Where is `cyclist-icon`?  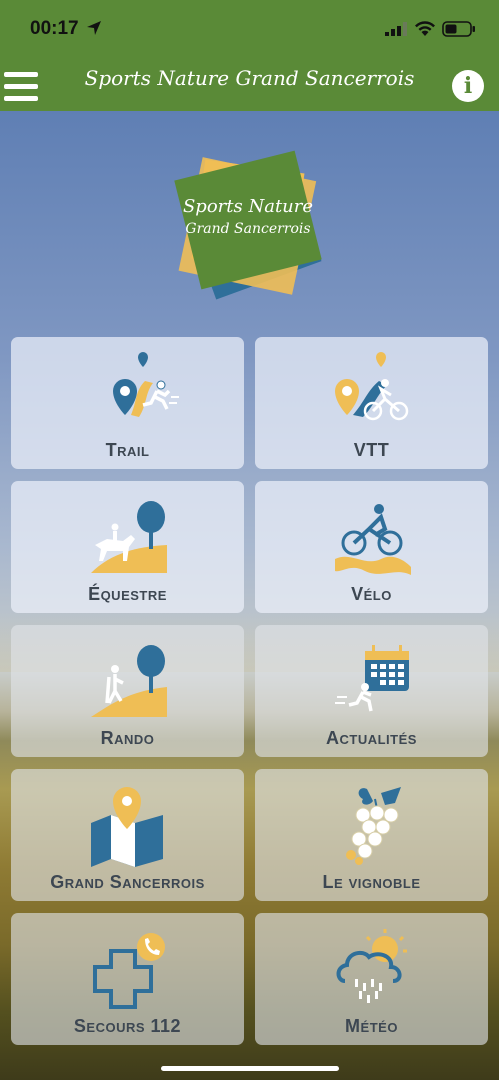 cyclist-icon is located at coordinates (373, 539).